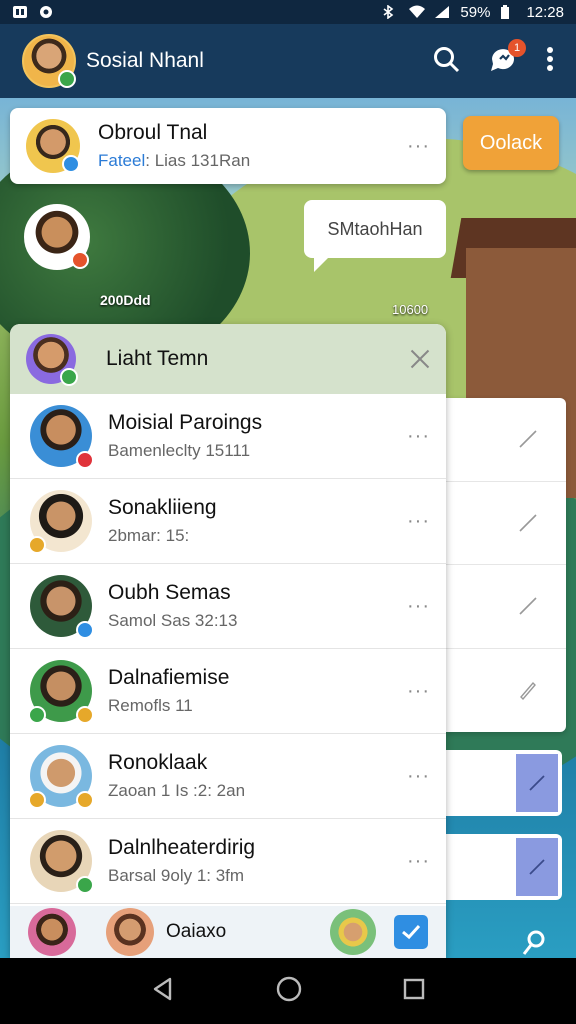 This screenshot has width=576, height=1024. Describe the element at coordinates (228, 146) in the screenshot. I see `featured-contact-card: Obroul Tnal Fateel: Lias 131Ran ···` at that location.